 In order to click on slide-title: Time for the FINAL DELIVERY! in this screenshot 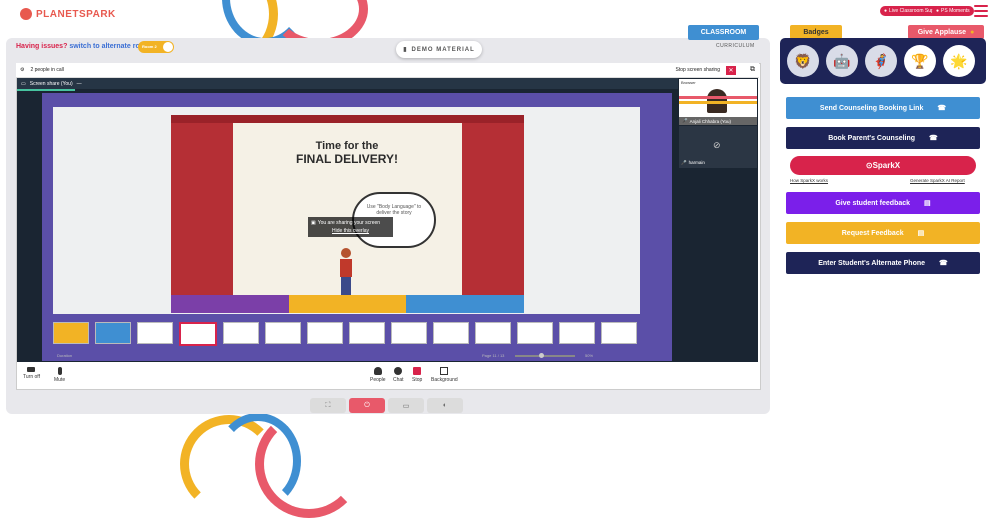, I will do `click(346, 153)`.